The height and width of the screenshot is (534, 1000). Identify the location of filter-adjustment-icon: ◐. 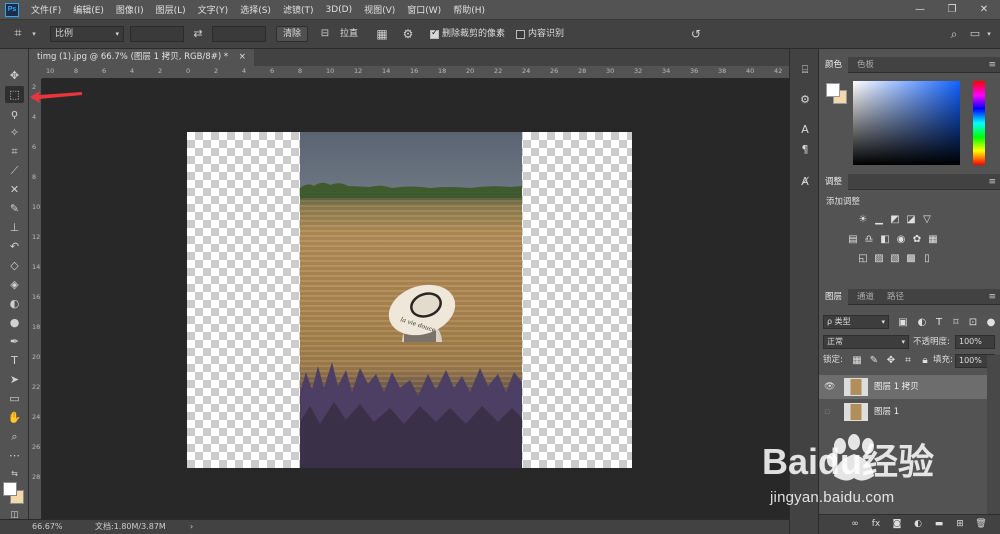
(922, 322).